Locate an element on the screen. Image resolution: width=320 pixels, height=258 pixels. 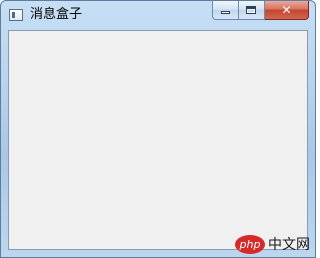
app-window-icon is located at coordinates (16, 15).